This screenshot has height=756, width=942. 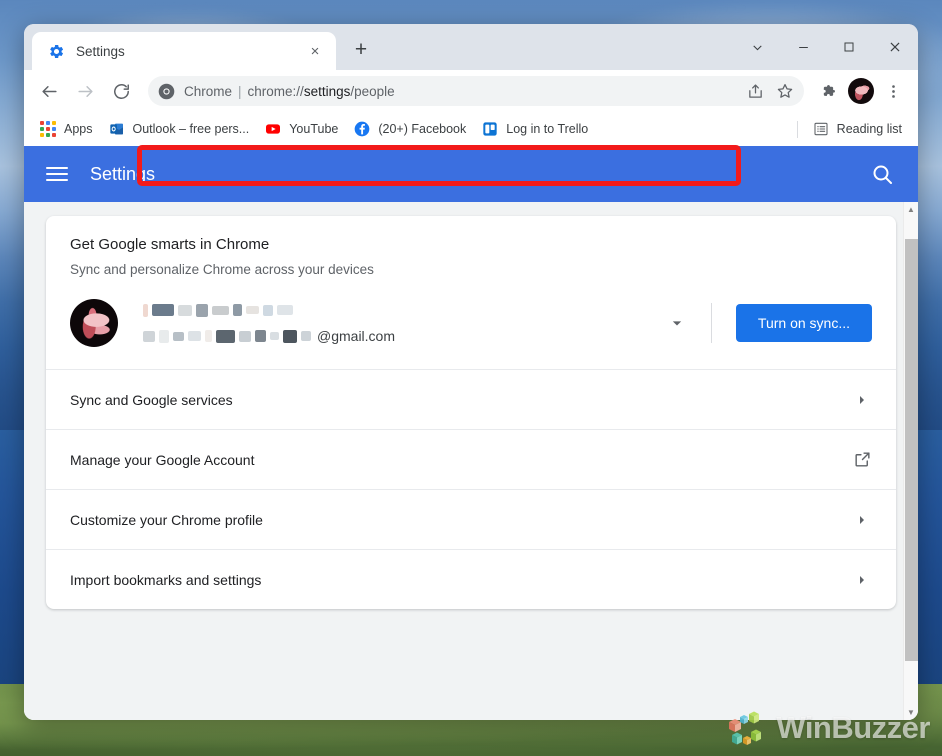 What do you see at coordinates (405, 336) in the screenshot?
I see `redacted-email: @gmail.com` at bounding box center [405, 336].